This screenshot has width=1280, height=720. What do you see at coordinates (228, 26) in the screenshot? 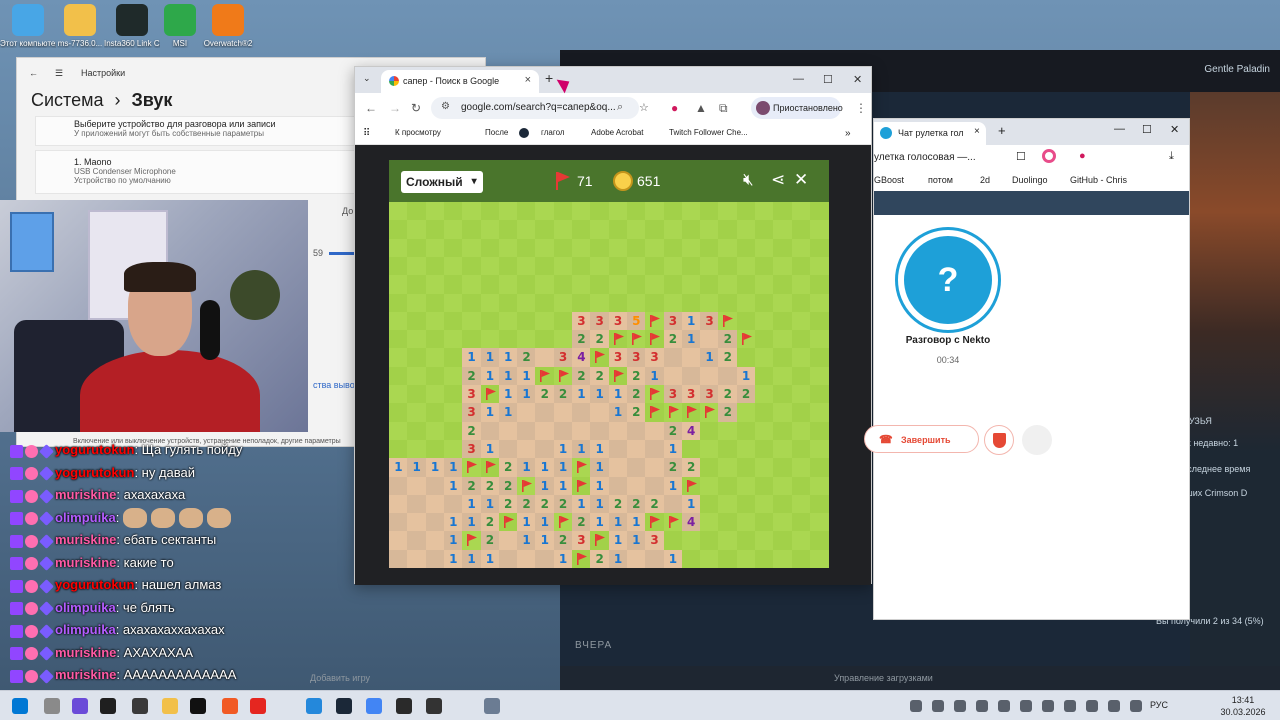
I see `desktop-icon: Overwatch®2` at bounding box center [228, 26].